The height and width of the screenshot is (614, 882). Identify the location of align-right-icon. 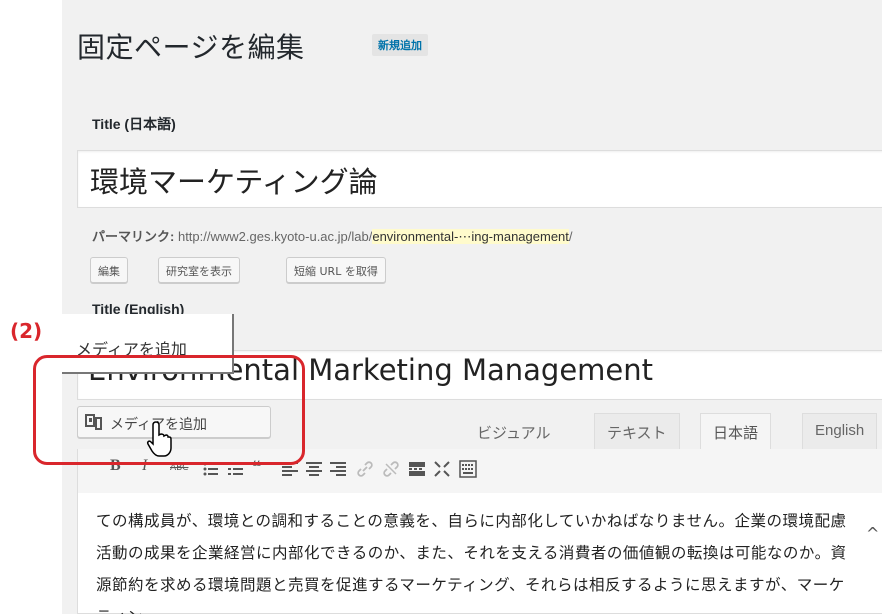
(338, 469).